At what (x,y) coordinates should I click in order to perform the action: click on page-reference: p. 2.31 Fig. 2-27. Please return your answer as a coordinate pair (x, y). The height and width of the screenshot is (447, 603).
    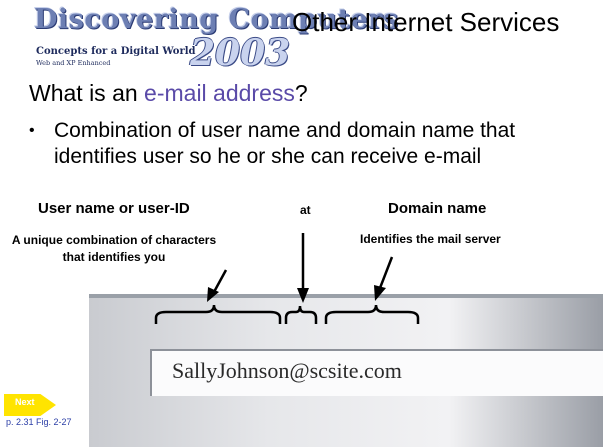
    Looking at the image, I should click on (39, 422).